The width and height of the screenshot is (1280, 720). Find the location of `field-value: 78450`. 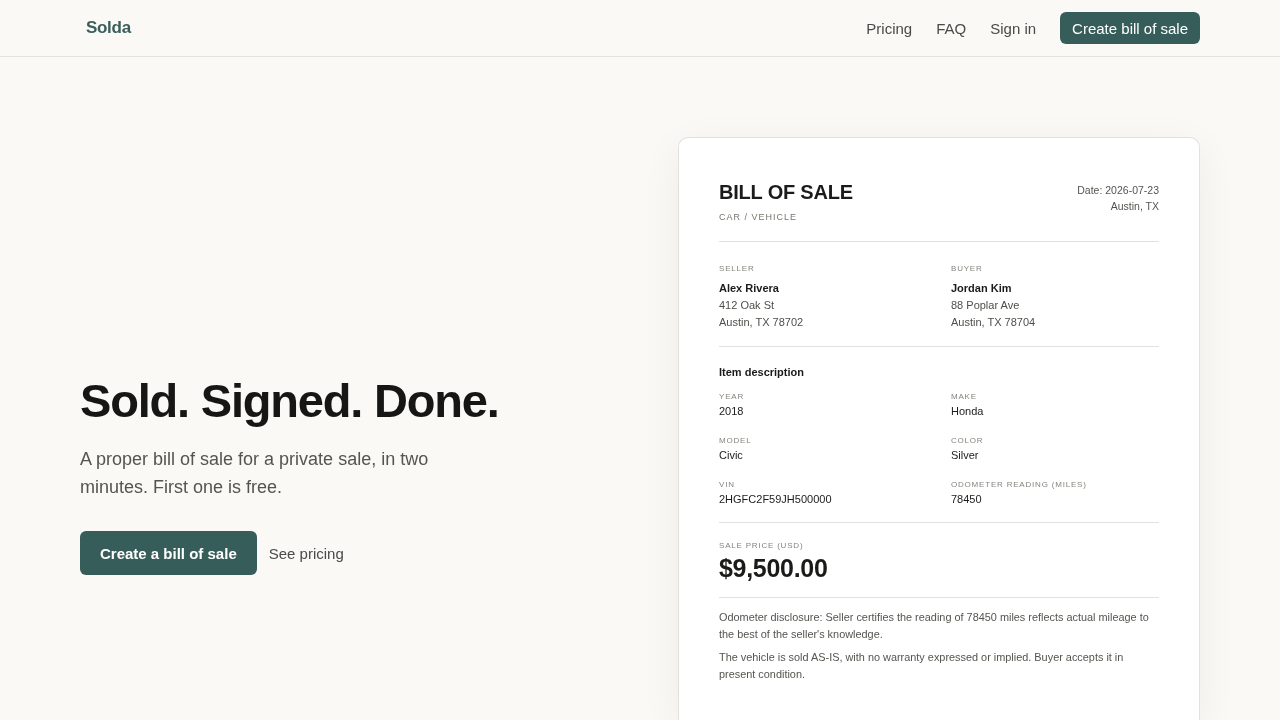

field-value: 78450 is located at coordinates (967, 499).